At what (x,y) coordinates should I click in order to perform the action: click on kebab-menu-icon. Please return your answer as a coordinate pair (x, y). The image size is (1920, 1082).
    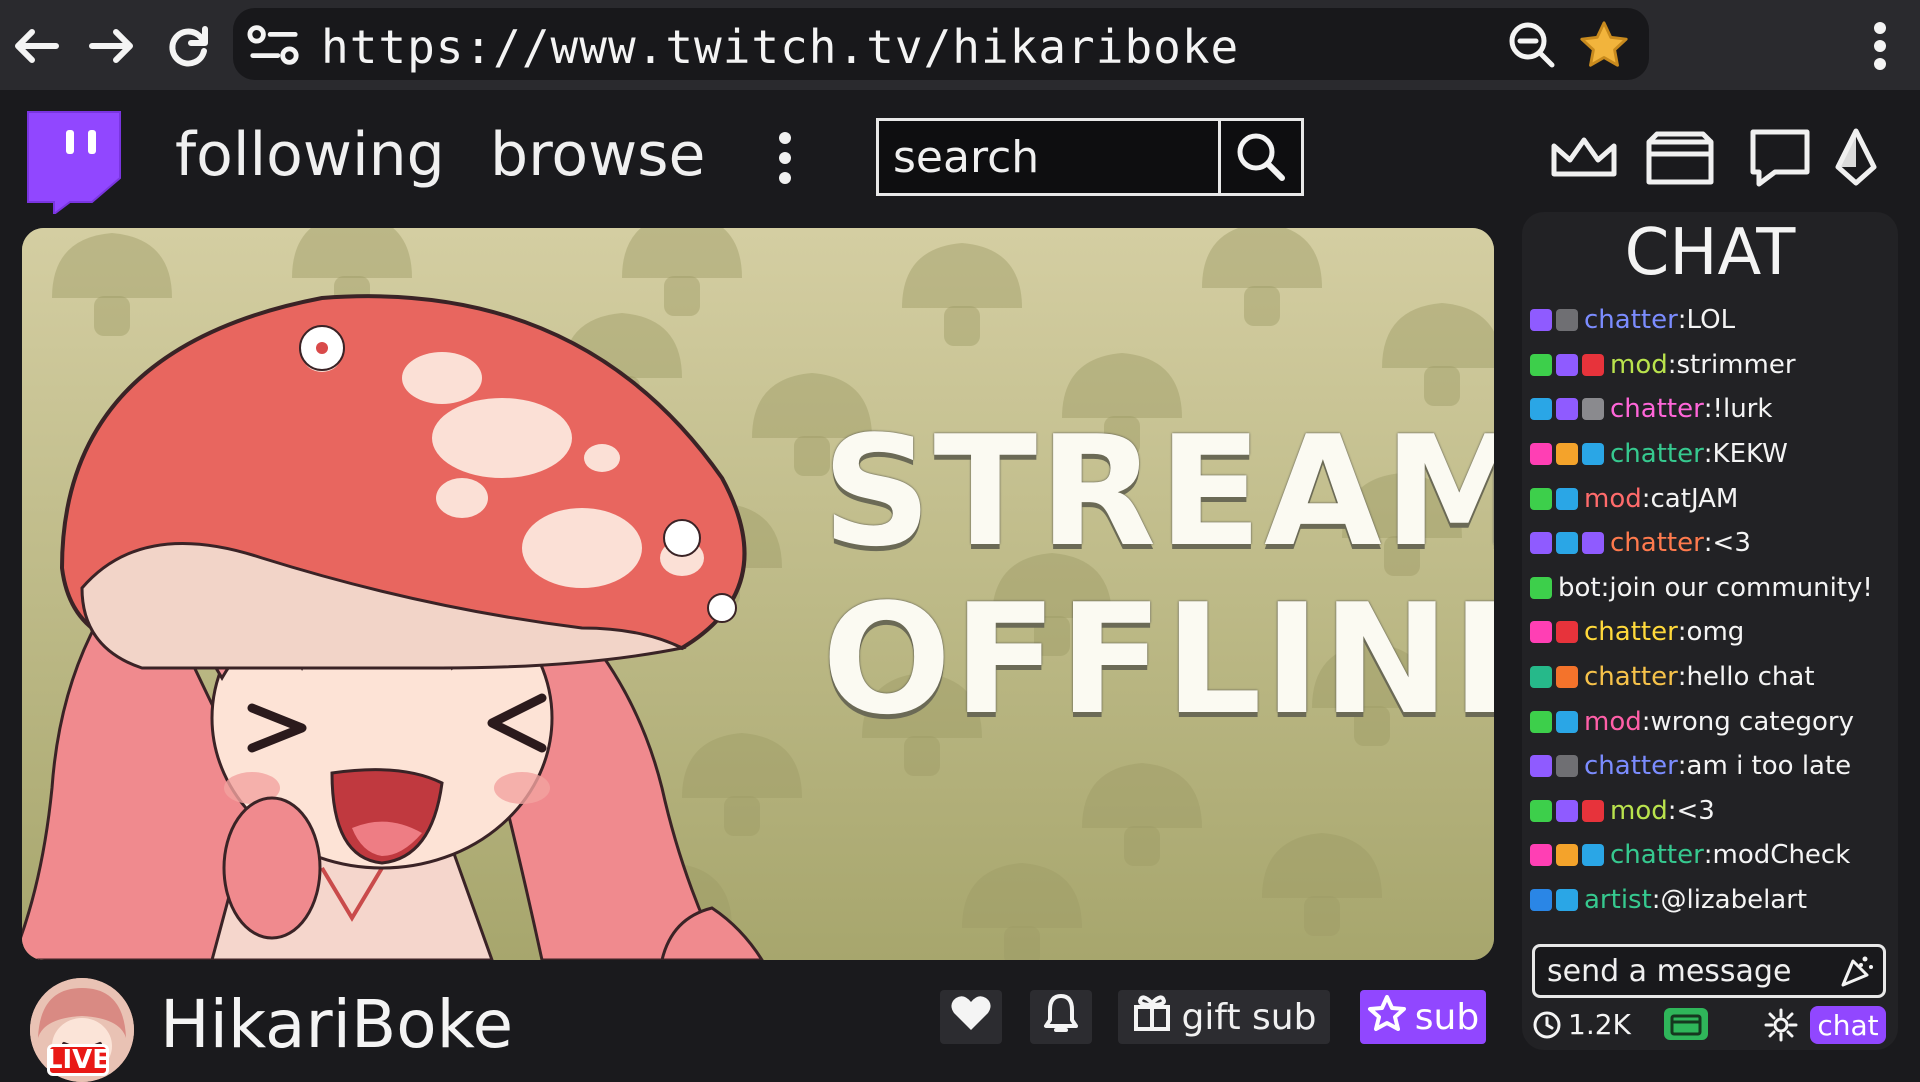
    Looking at the image, I should click on (1880, 46).